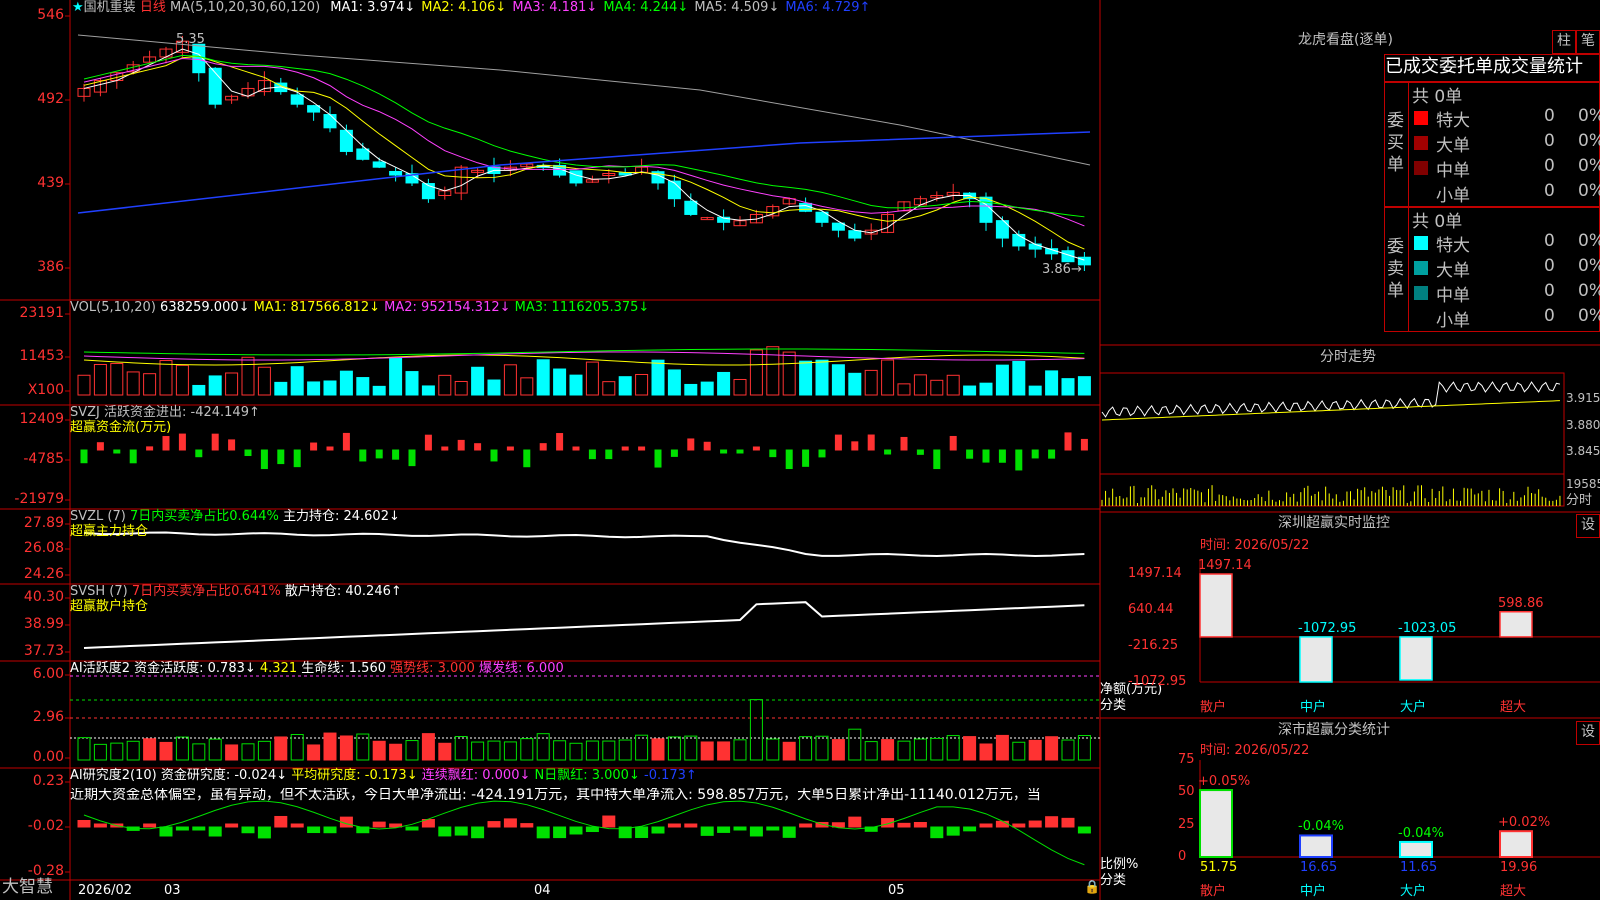 The width and height of the screenshot is (1600, 900). I want to click on stats-settings-button: 设, so click(1588, 733).